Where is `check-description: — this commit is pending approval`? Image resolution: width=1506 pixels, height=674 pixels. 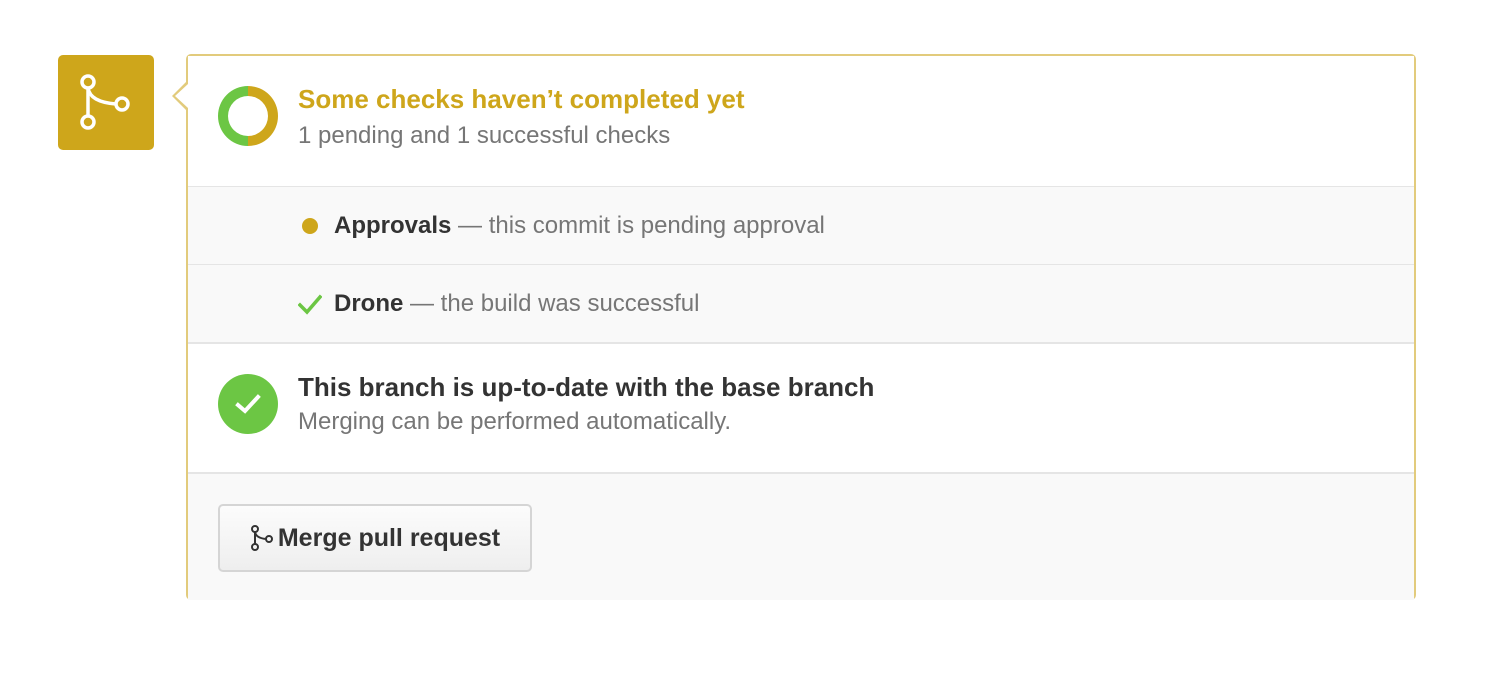 check-description: — this commit is pending approval is located at coordinates (641, 225).